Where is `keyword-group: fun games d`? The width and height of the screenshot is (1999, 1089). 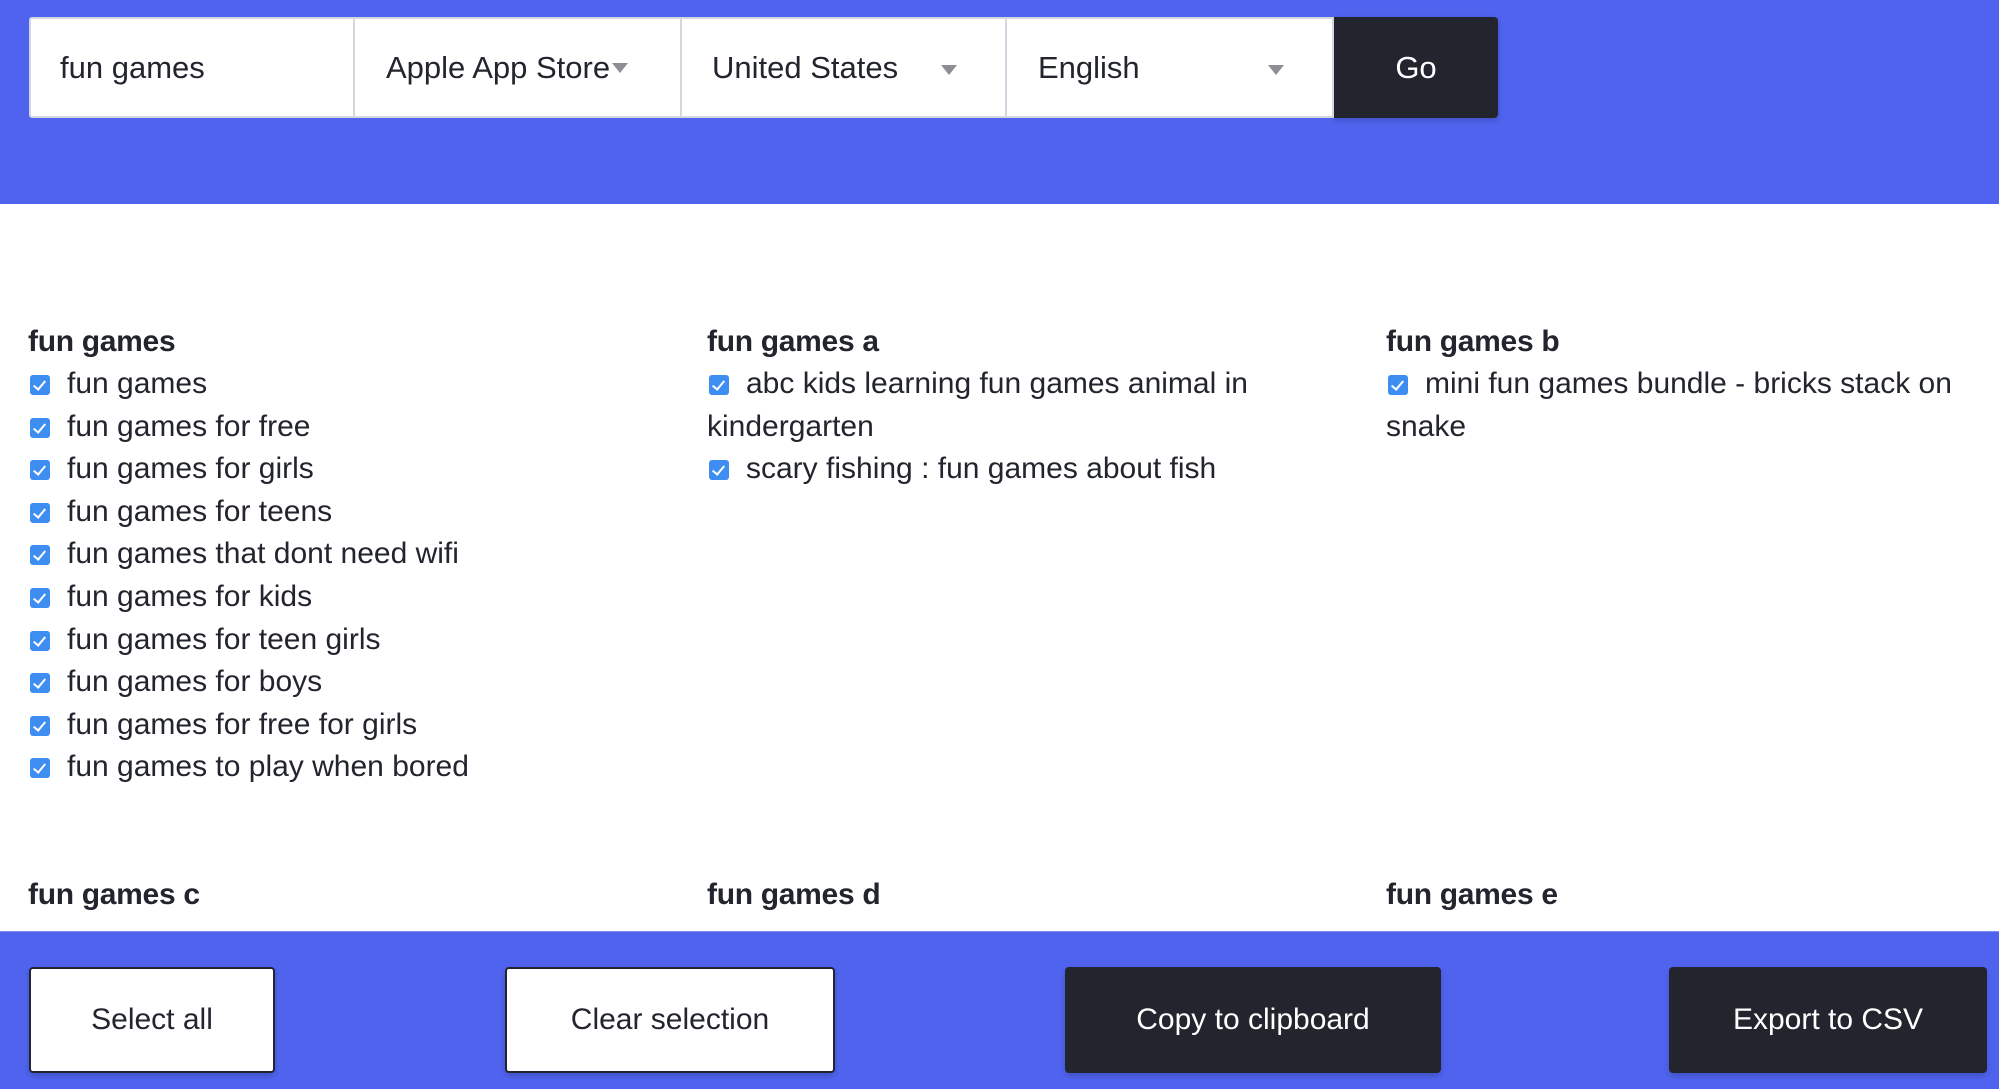 keyword-group: fun games d is located at coordinates (1007, 895).